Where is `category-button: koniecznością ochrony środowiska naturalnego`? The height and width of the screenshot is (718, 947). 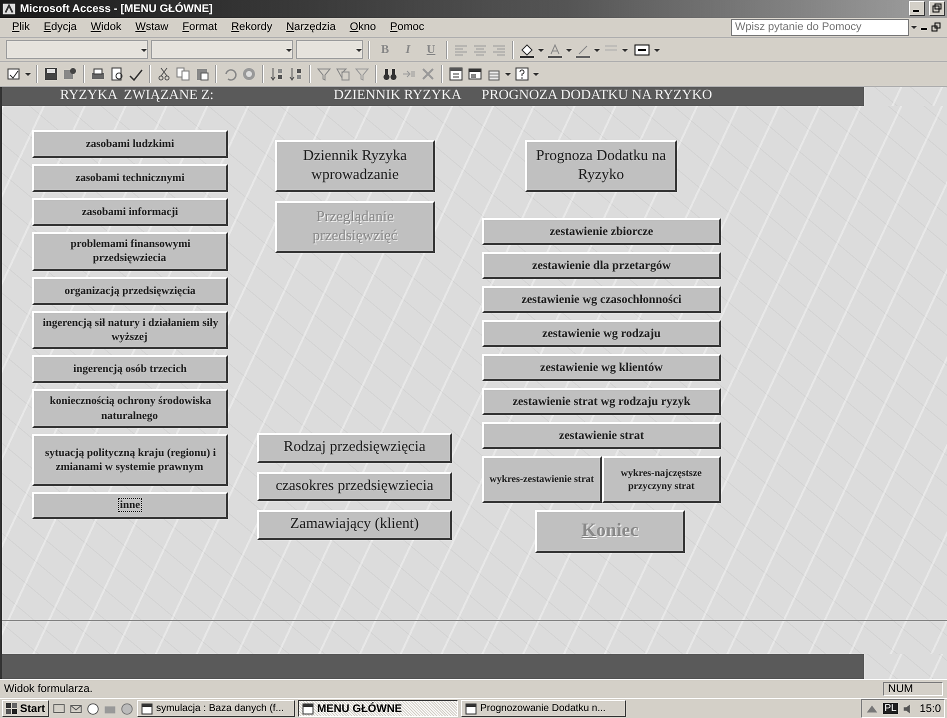
category-button: koniecznością ochrony środowiska naturalnego is located at coordinates (130, 408).